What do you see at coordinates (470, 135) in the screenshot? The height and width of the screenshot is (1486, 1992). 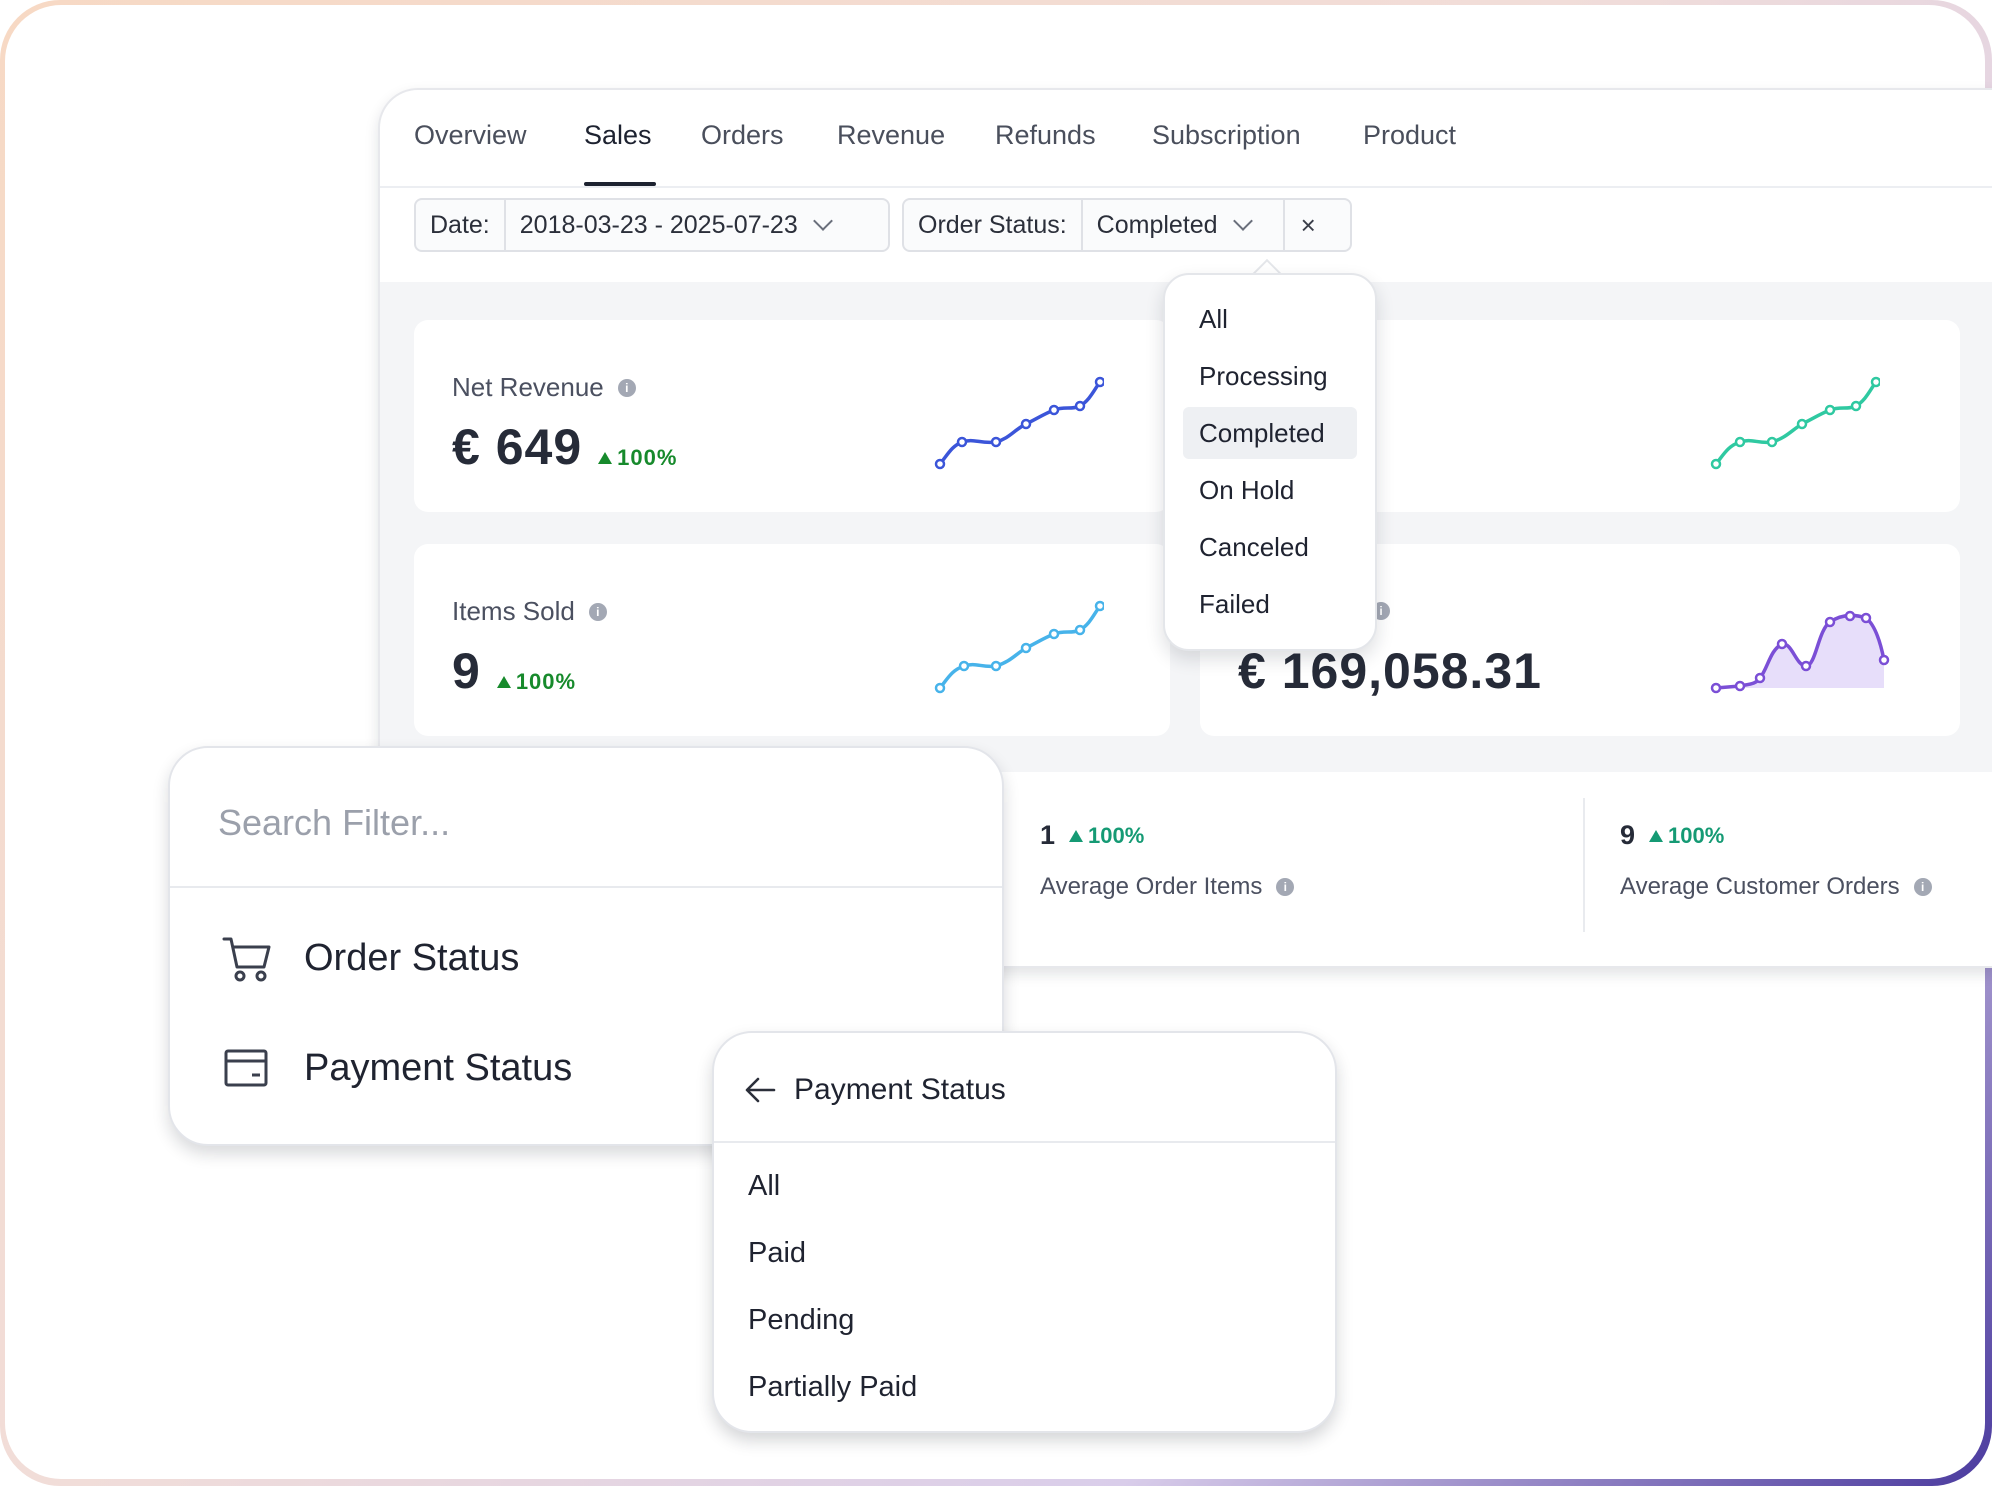 I see `tab-overview: Overview` at bounding box center [470, 135].